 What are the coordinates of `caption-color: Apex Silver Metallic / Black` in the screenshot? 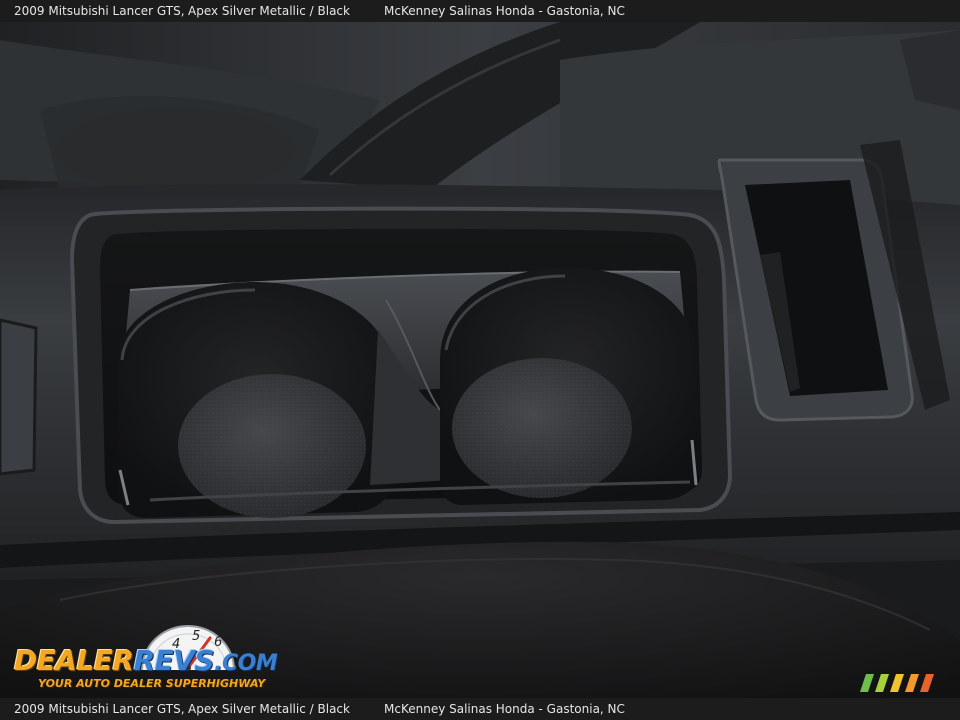 It's located at (269, 11).